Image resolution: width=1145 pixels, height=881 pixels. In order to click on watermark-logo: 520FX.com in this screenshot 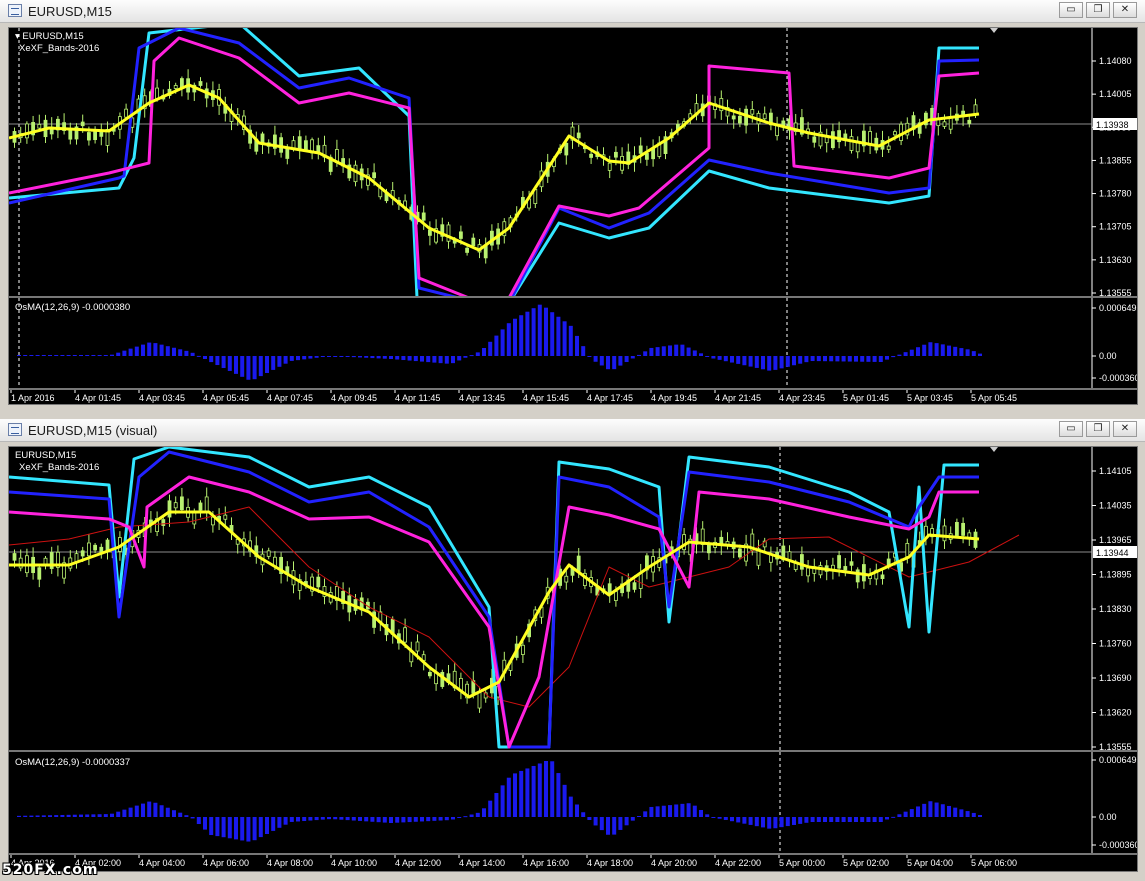, I will do `click(50, 870)`.